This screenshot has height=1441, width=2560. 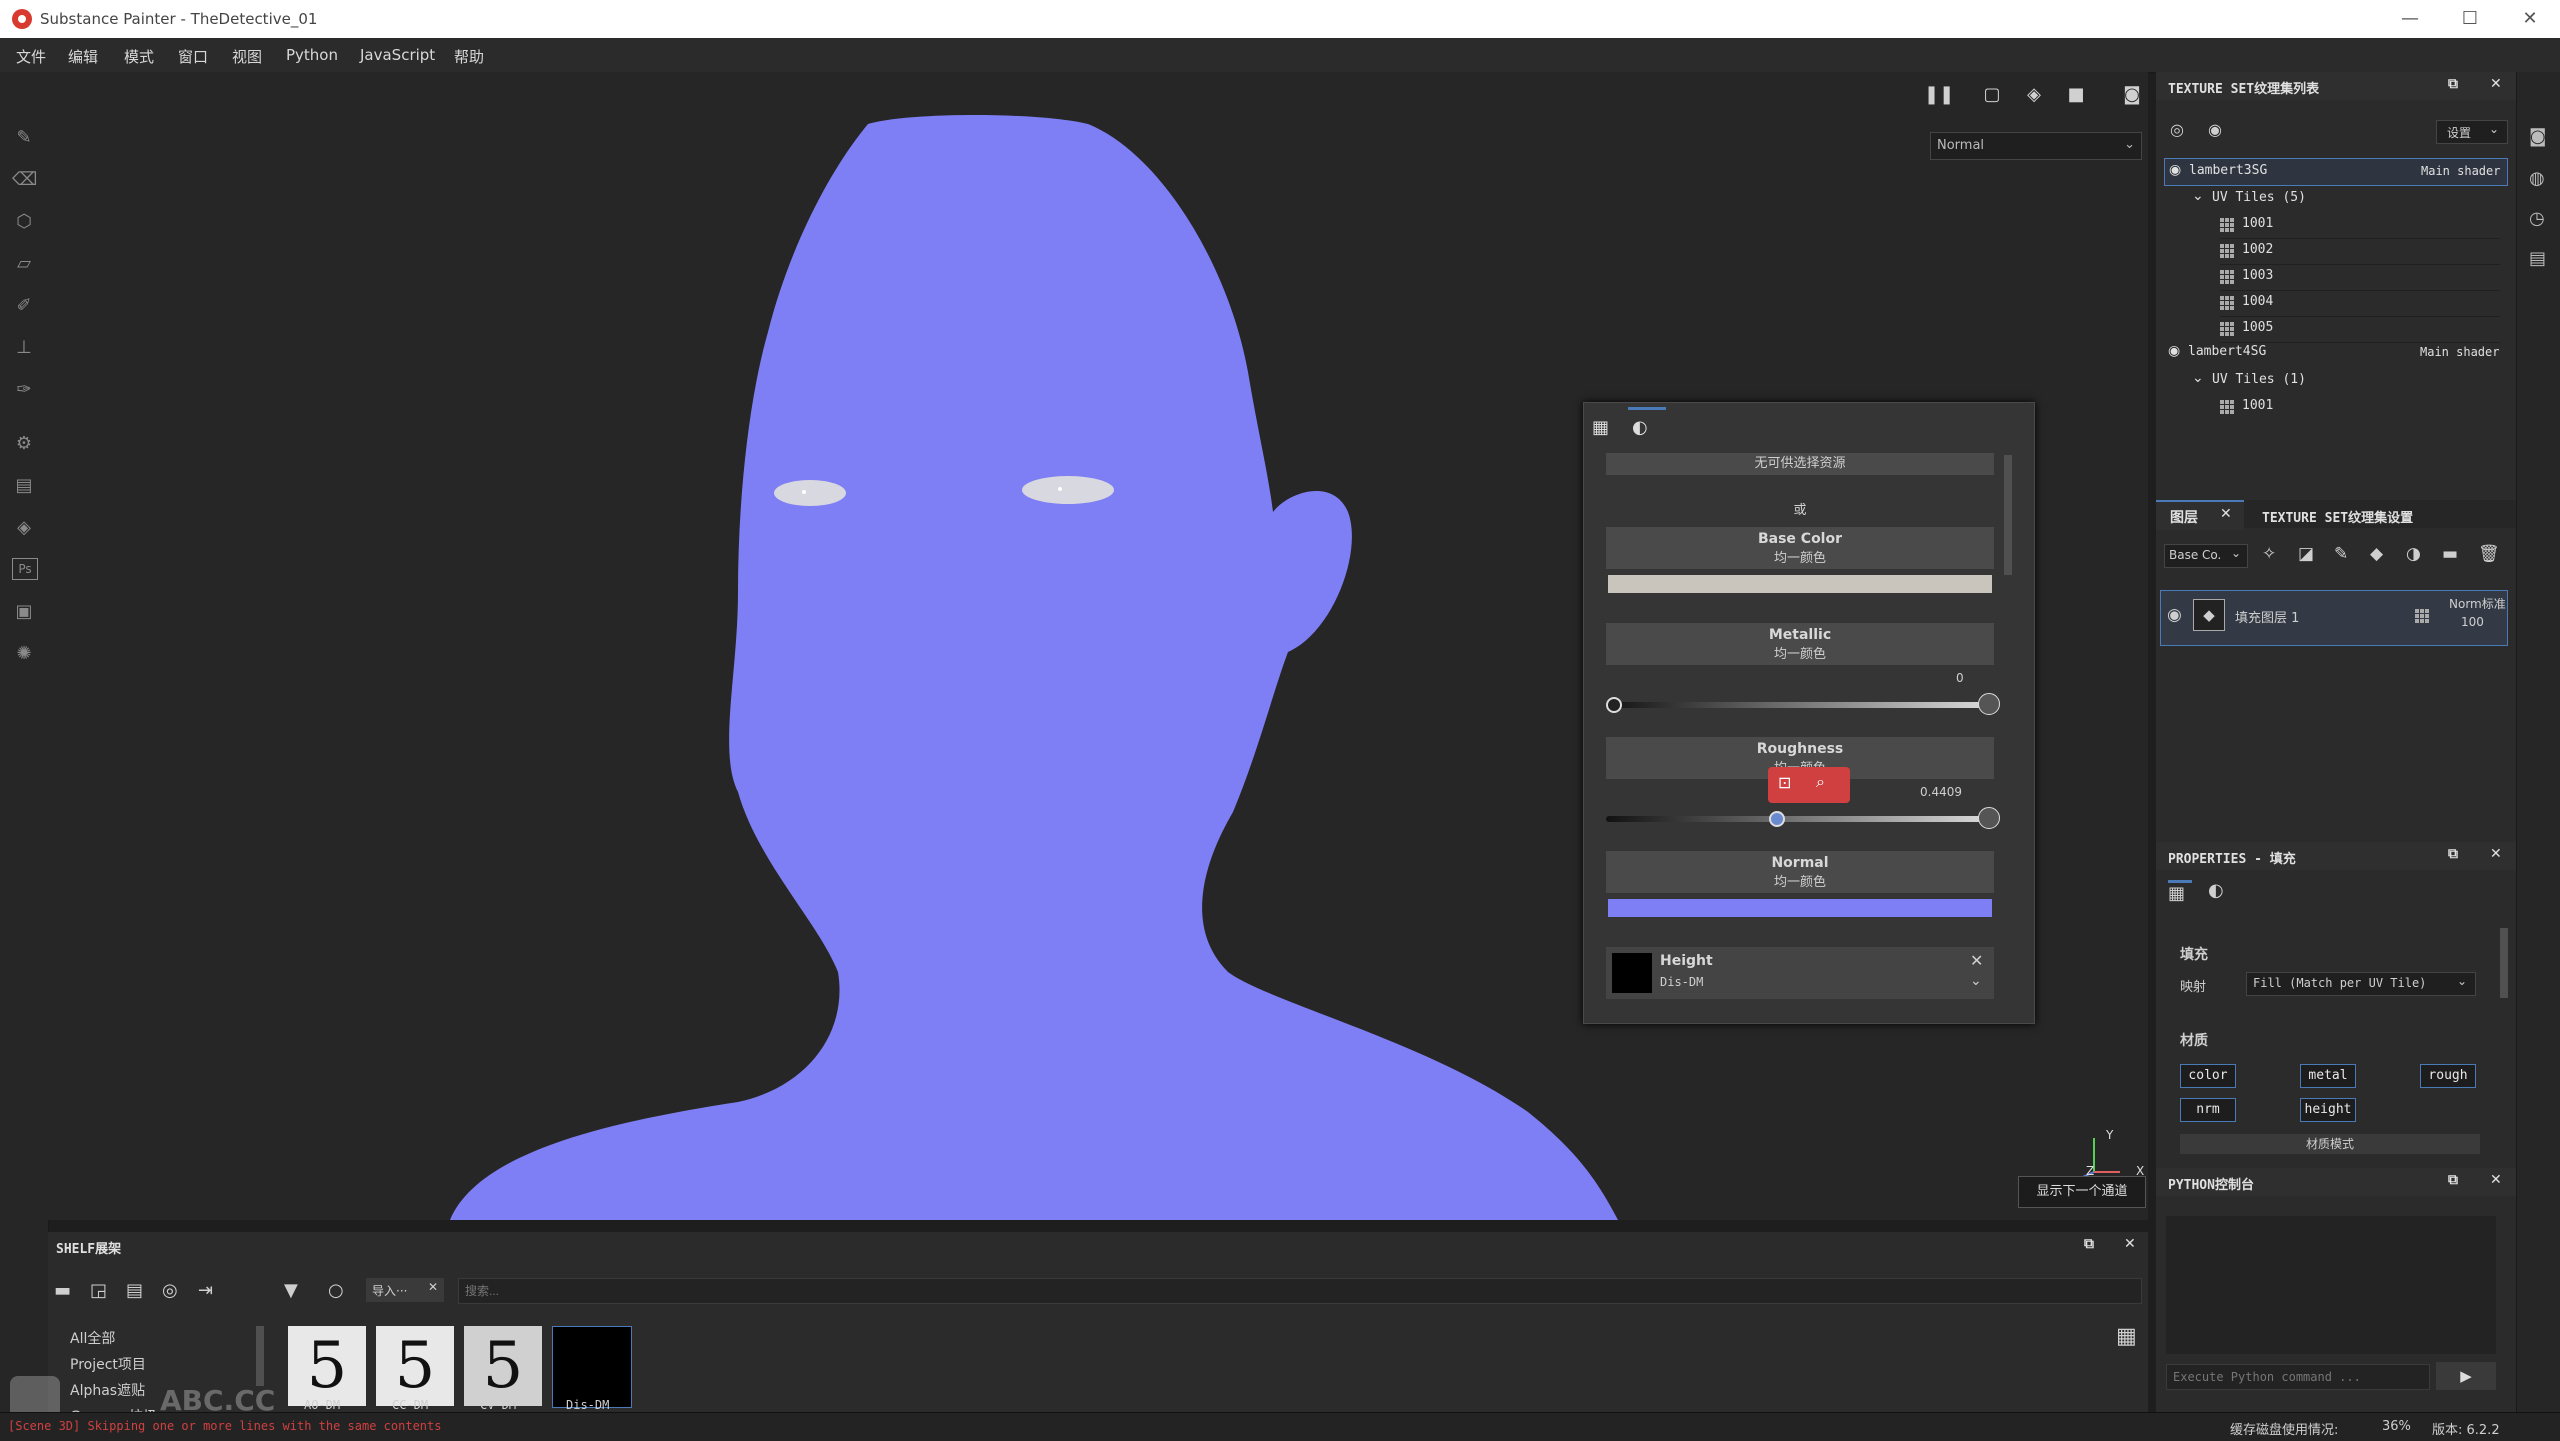 What do you see at coordinates (170, 1290) in the screenshot?
I see `hide-icon: ◎` at bounding box center [170, 1290].